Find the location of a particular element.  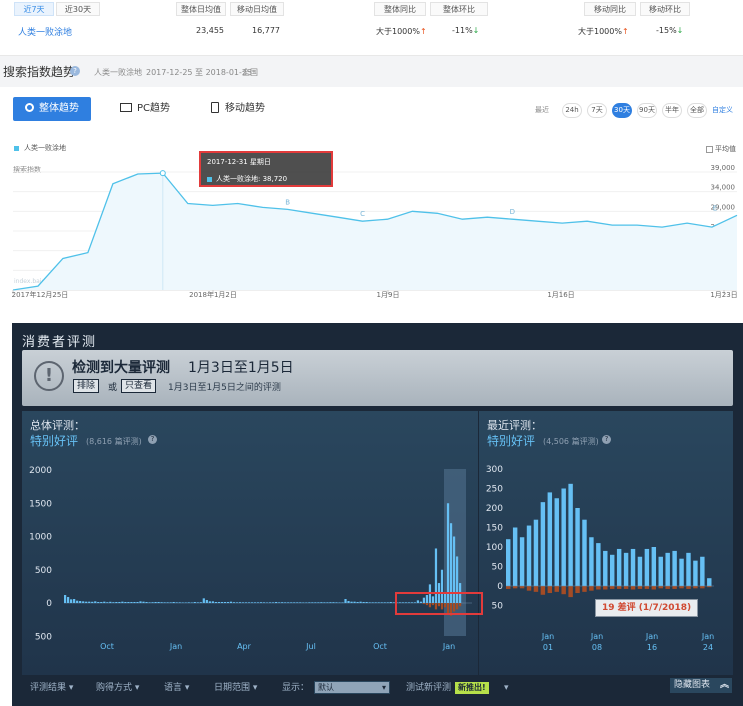

x-tick-label: 24 is located at coordinates (708, 647).